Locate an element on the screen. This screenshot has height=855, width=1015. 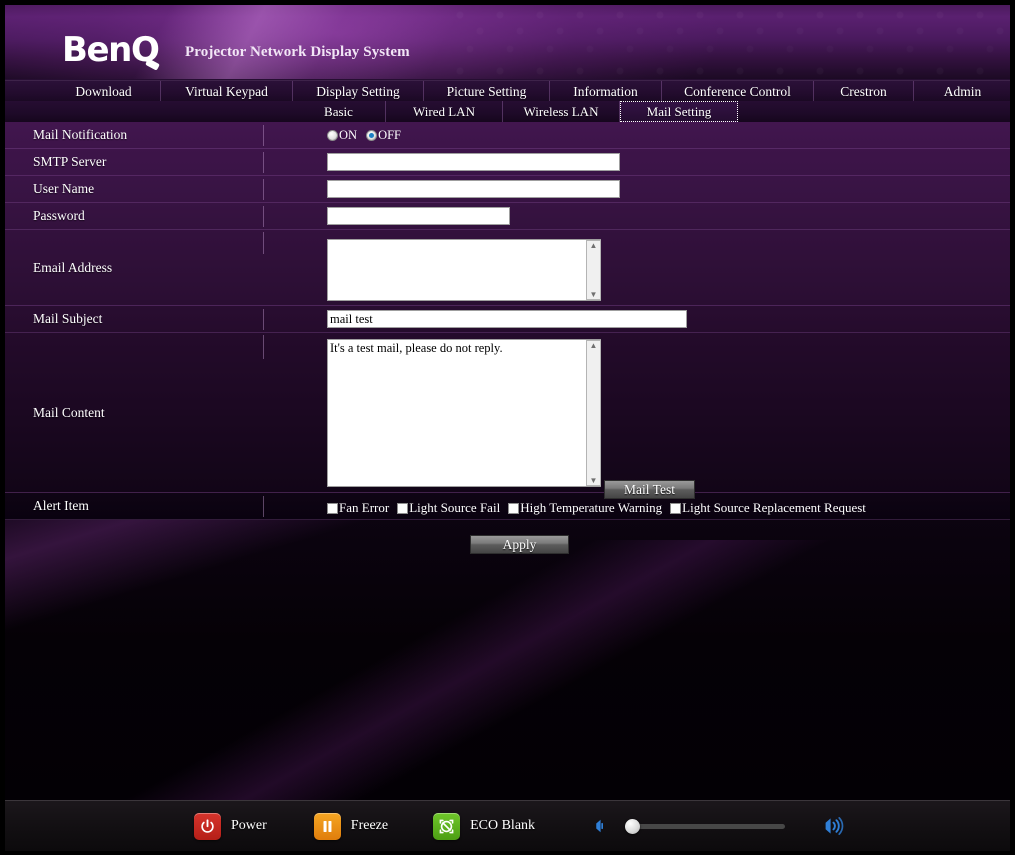
eco-blank-icon is located at coordinates (447, 826).